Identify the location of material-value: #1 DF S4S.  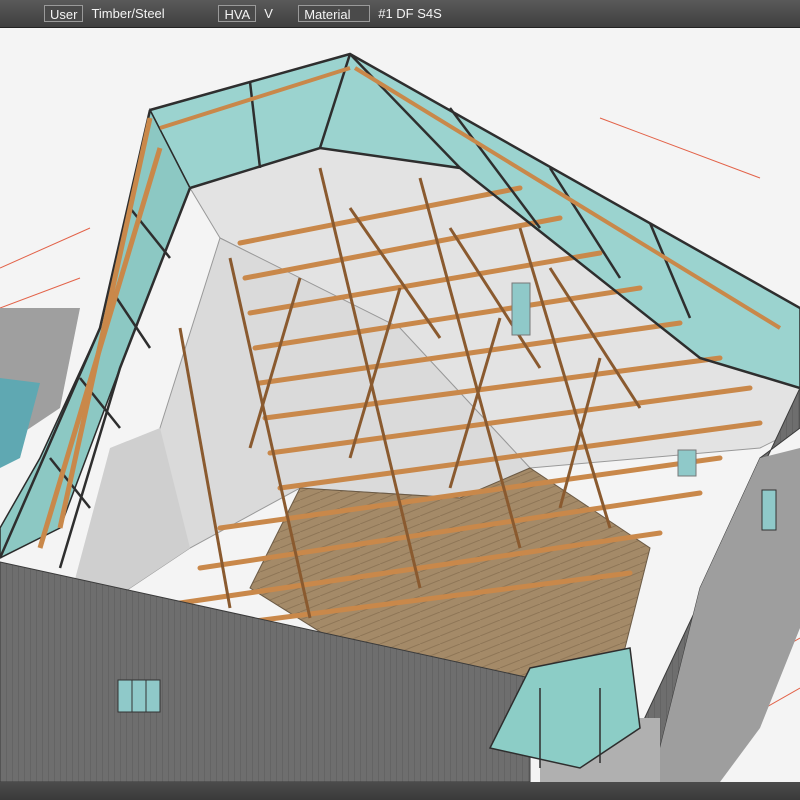
(410, 13).